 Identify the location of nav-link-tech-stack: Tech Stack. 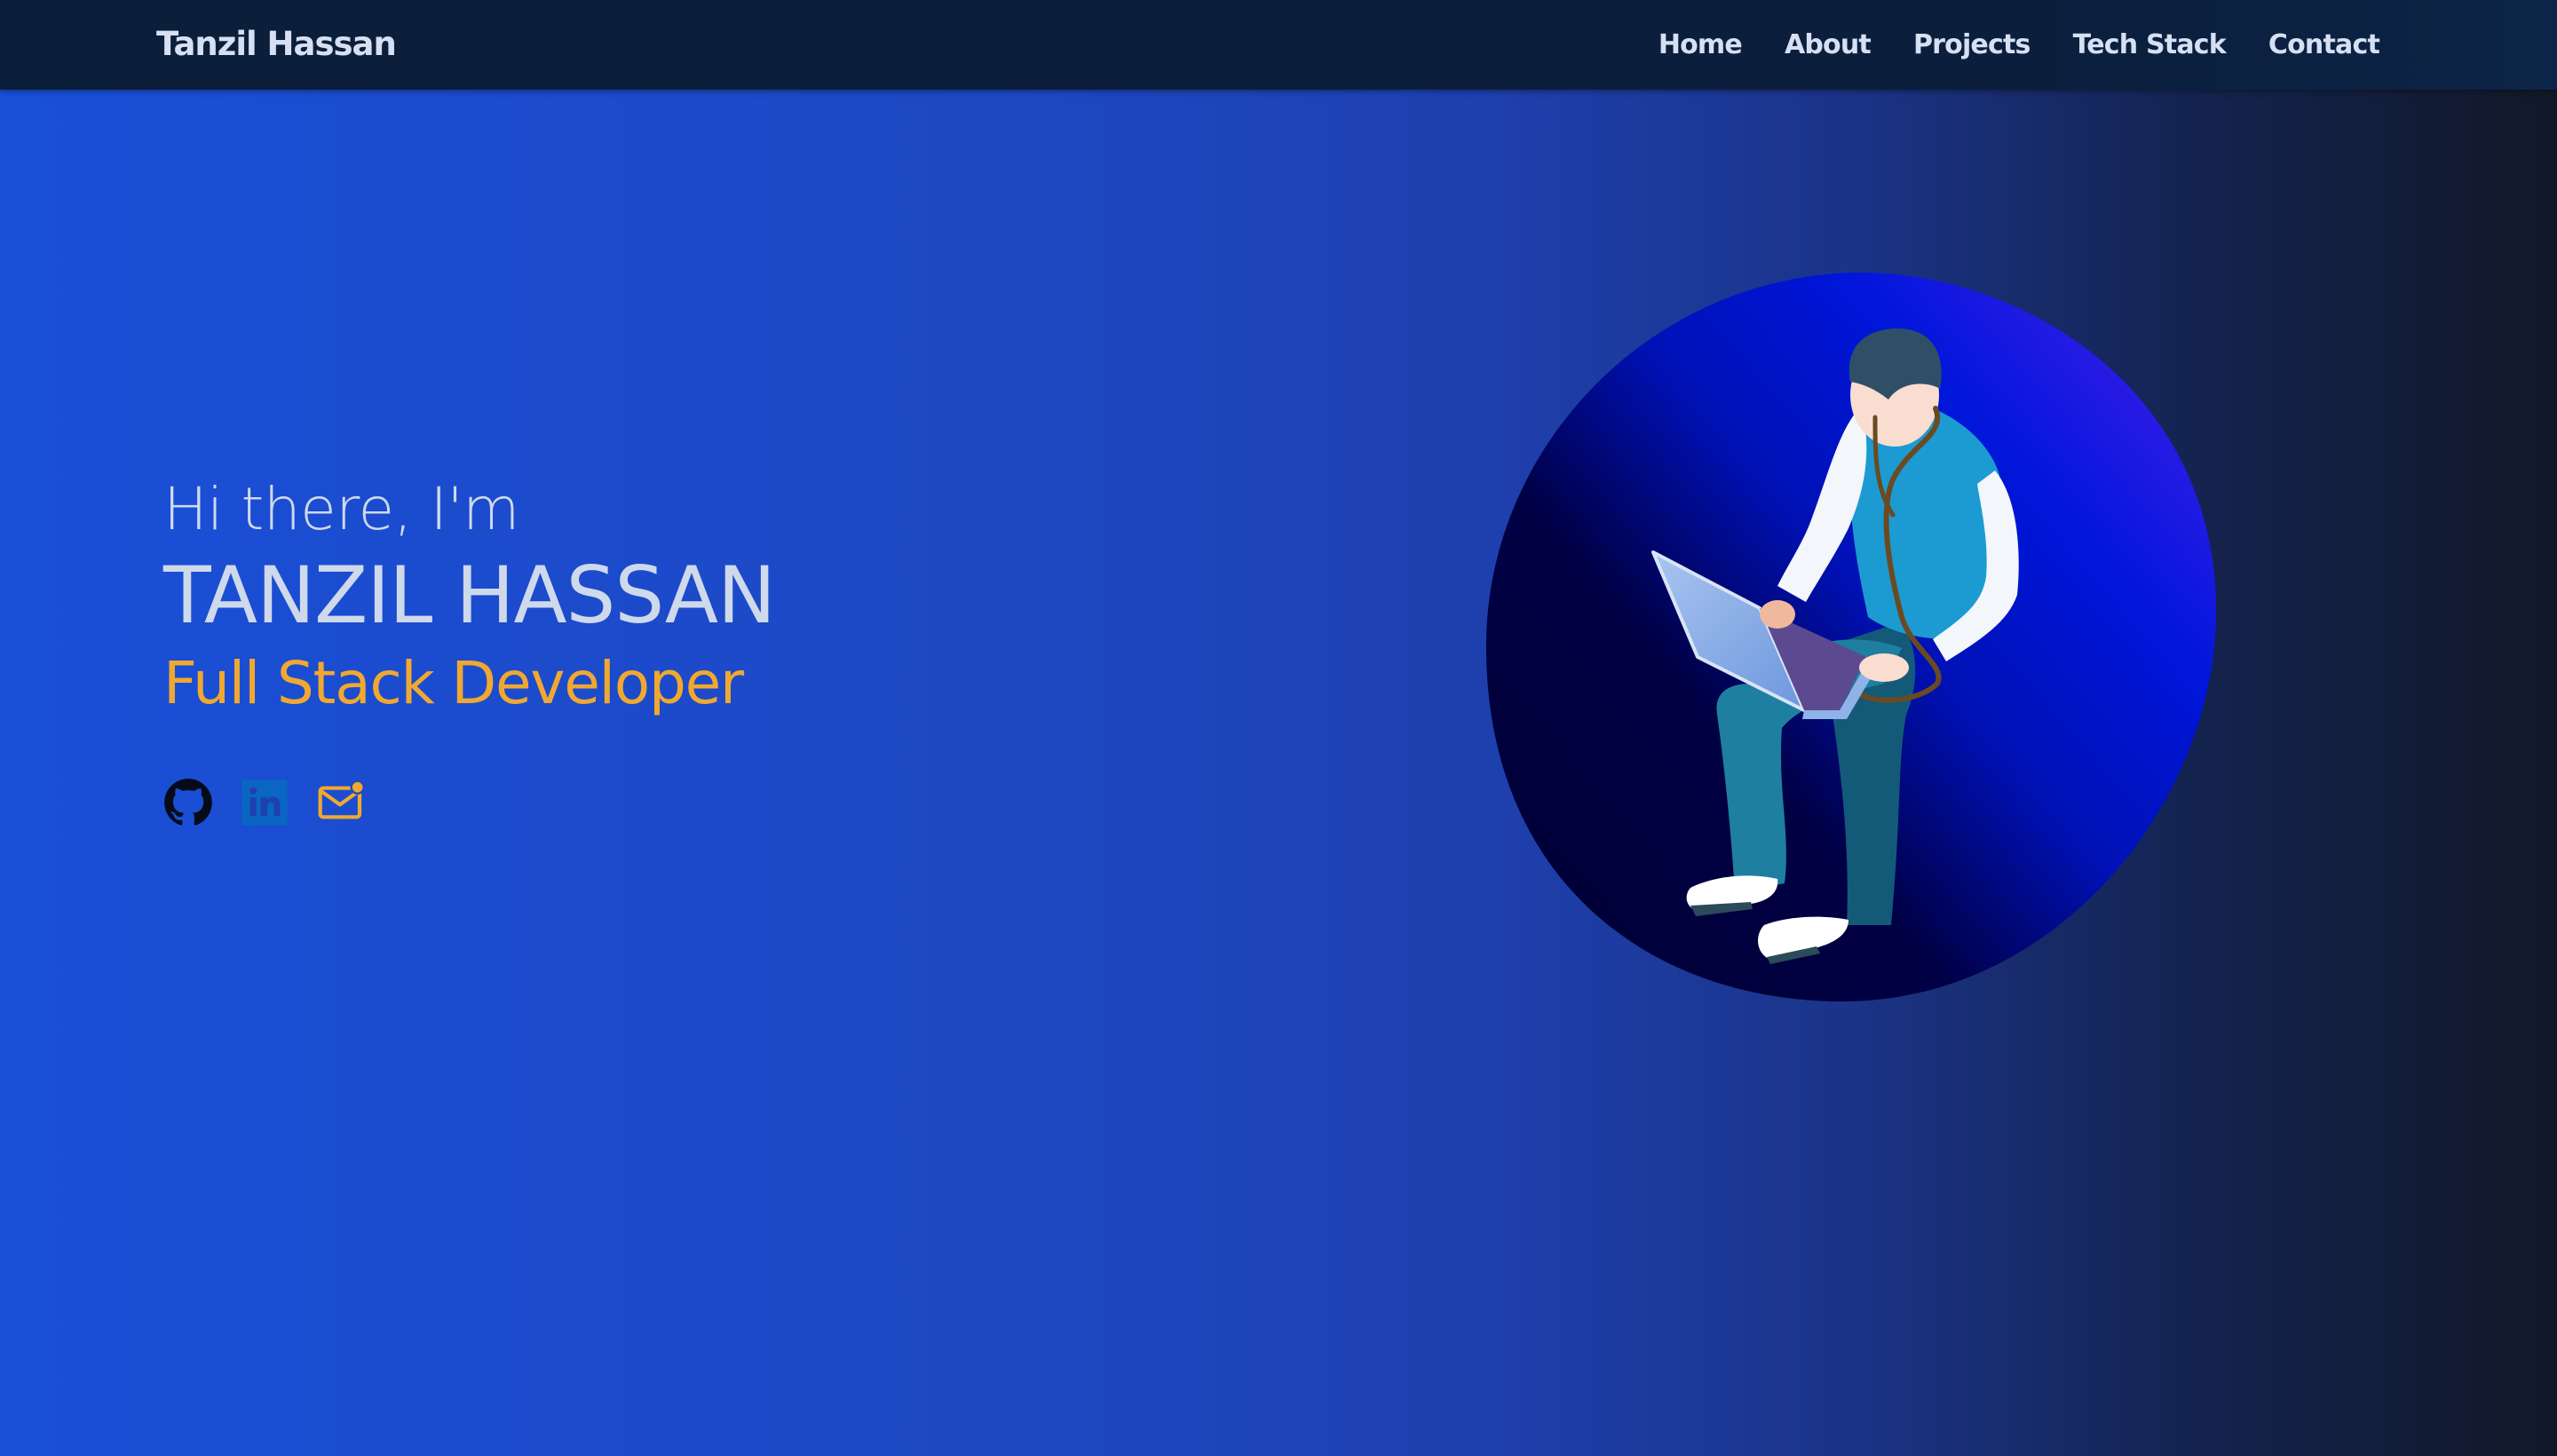
(2150, 44).